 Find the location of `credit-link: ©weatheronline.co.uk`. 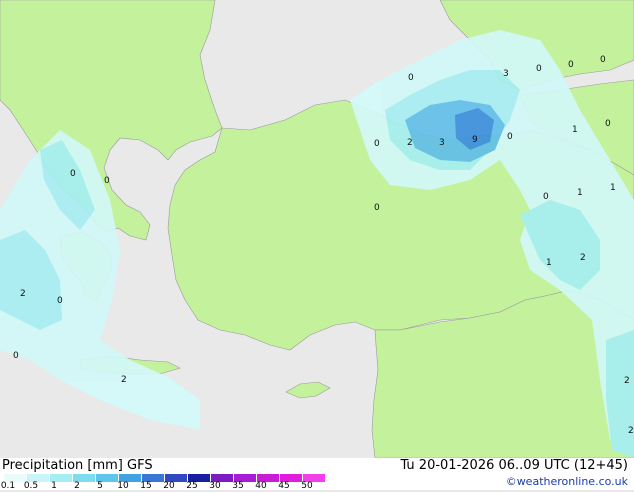

credit-link: ©weatheronline.co.uk is located at coordinates (567, 481).